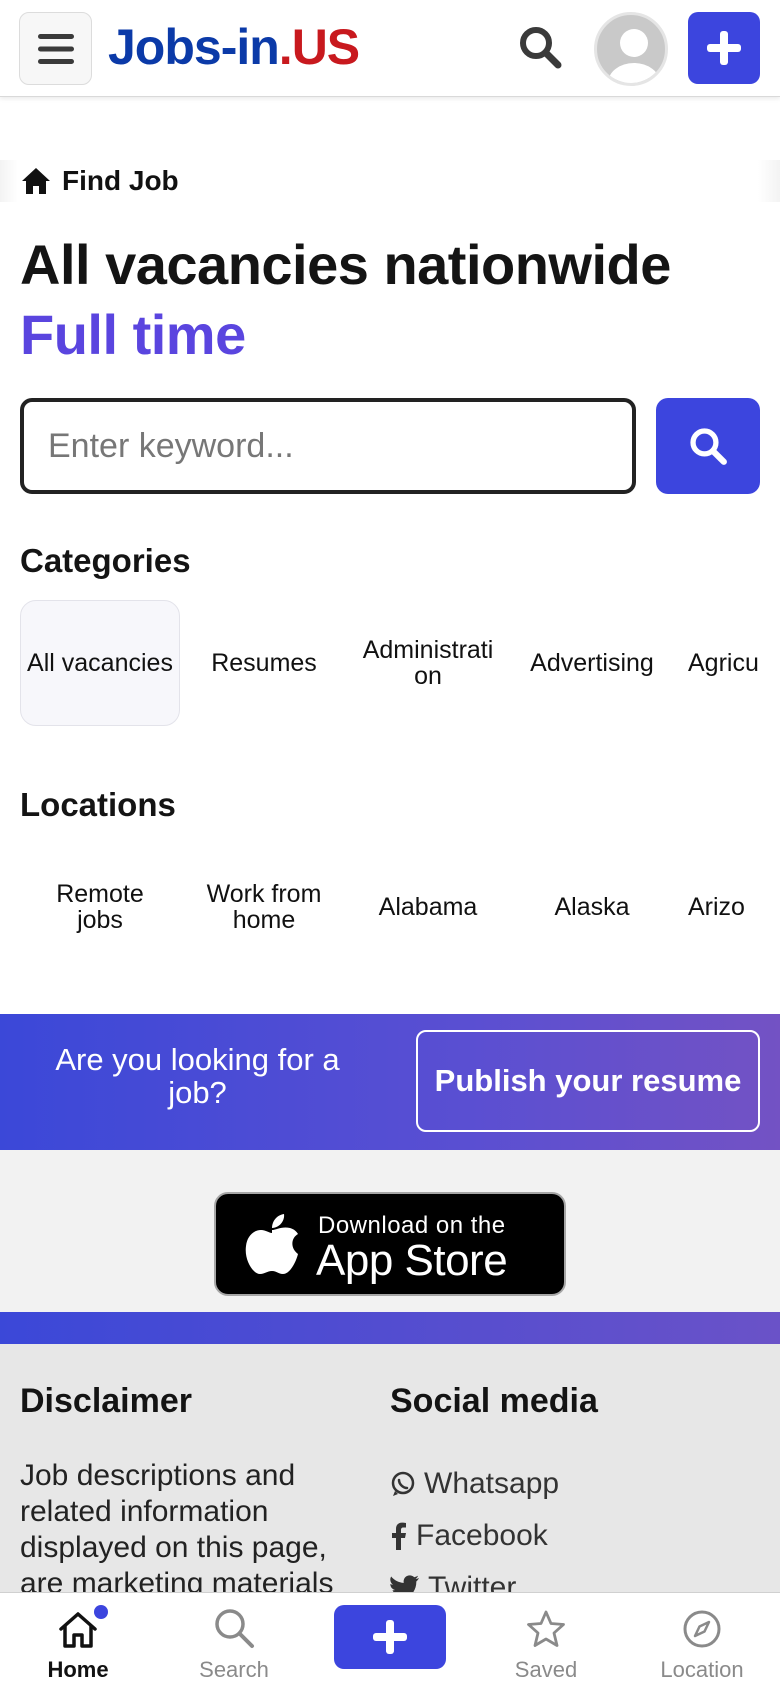 The image size is (780, 1688). I want to click on social-links: Whatsapp Facebook Twitter, so click(474, 1525).